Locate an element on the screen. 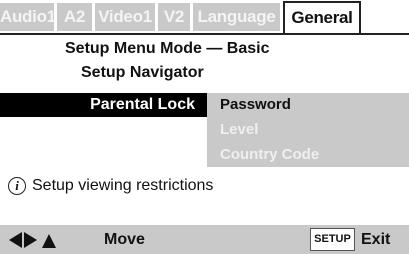 The image size is (409, 254). parental-lock-submenu: Password Level Country Code is located at coordinates (308, 130).